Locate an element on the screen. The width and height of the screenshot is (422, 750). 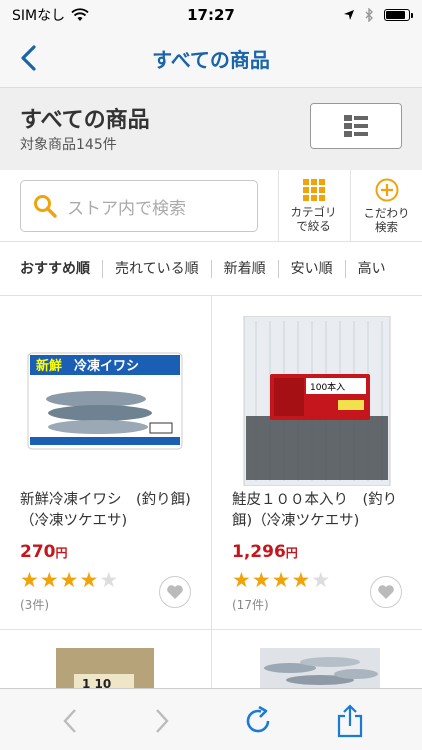
location-arrow-icon is located at coordinates (349, 15).